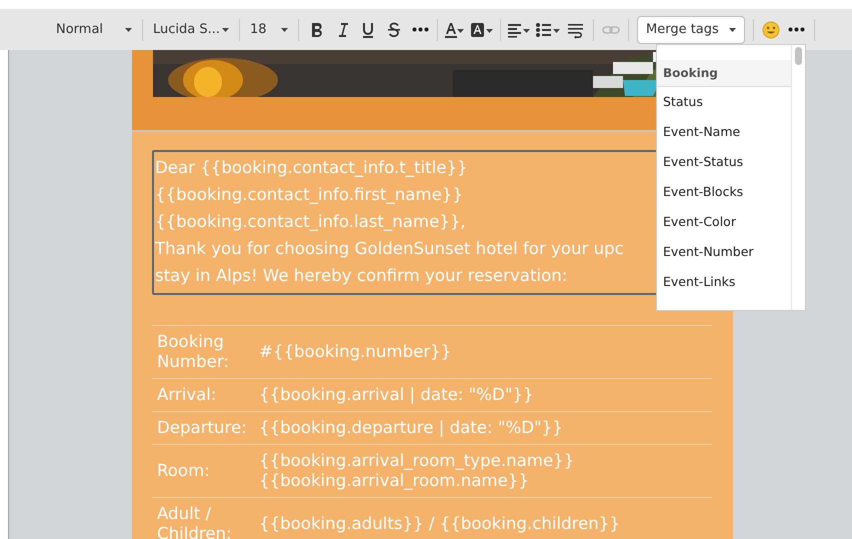 The width and height of the screenshot is (852, 539). What do you see at coordinates (691, 30) in the screenshot?
I see `merge-tags-button: Merge tags` at bounding box center [691, 30].